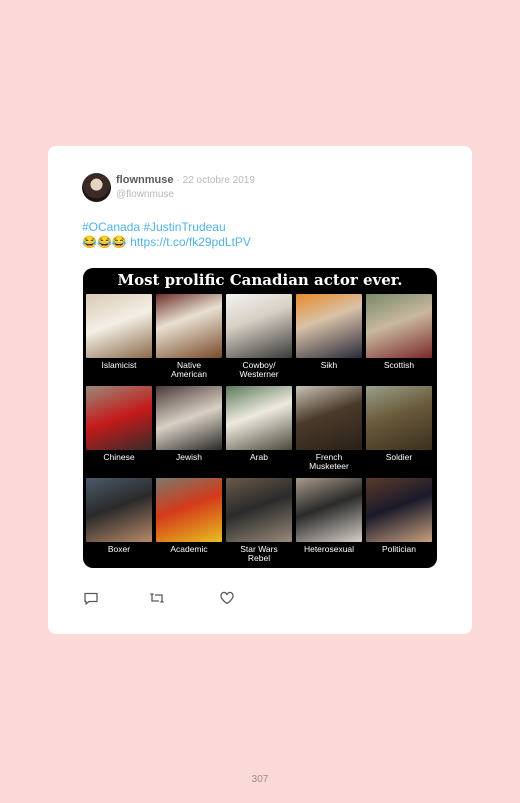 The height and width of the screenshot is (803, 520). I want to click on meme-cell: Cowboy/ Westerner, so click(259, 336).